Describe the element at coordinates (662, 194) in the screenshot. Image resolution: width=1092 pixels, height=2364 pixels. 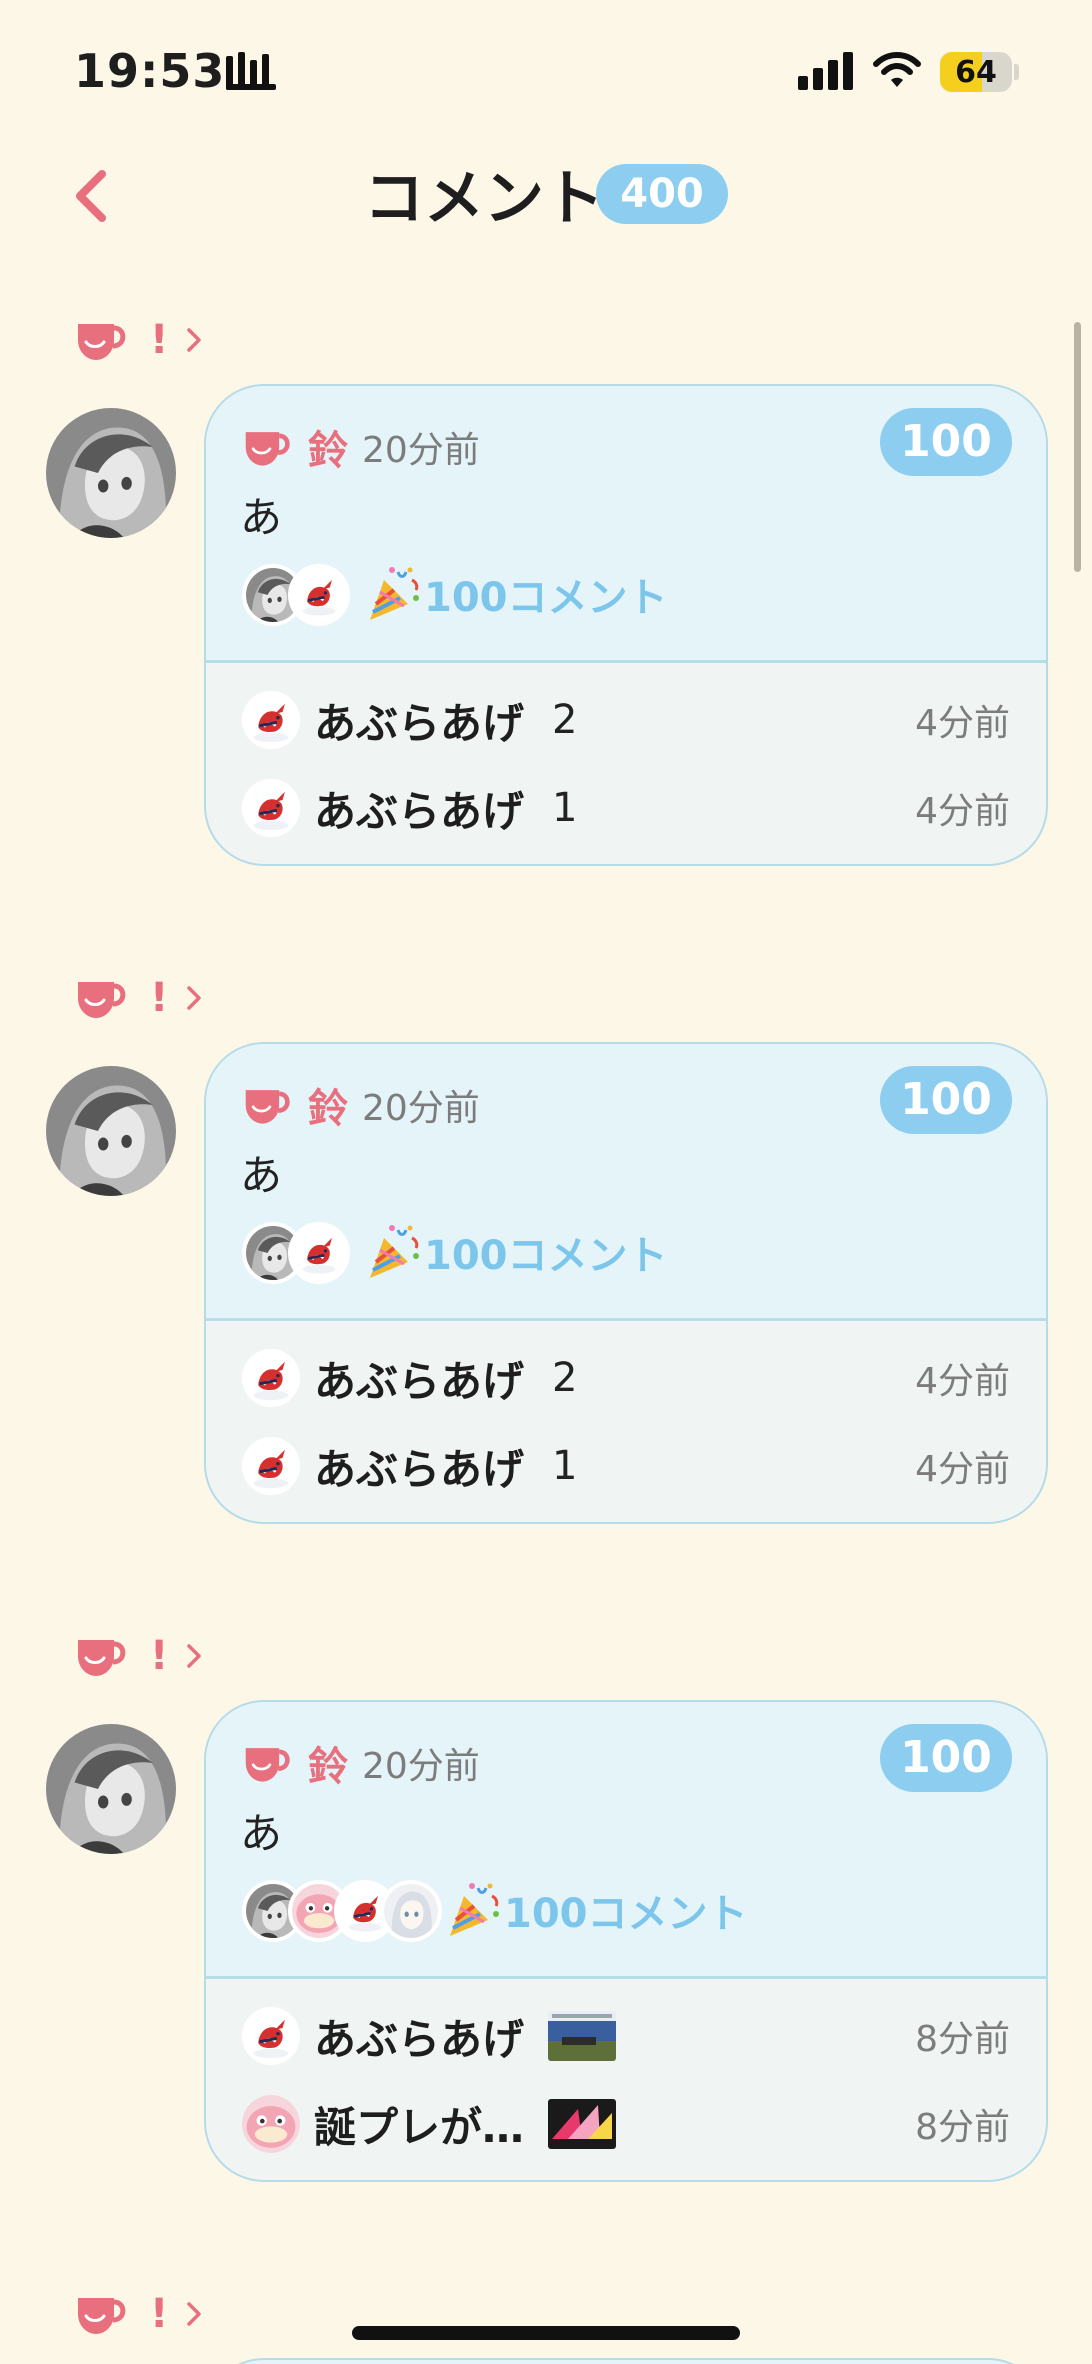
I see `comment-count-badge: 400` at that location.